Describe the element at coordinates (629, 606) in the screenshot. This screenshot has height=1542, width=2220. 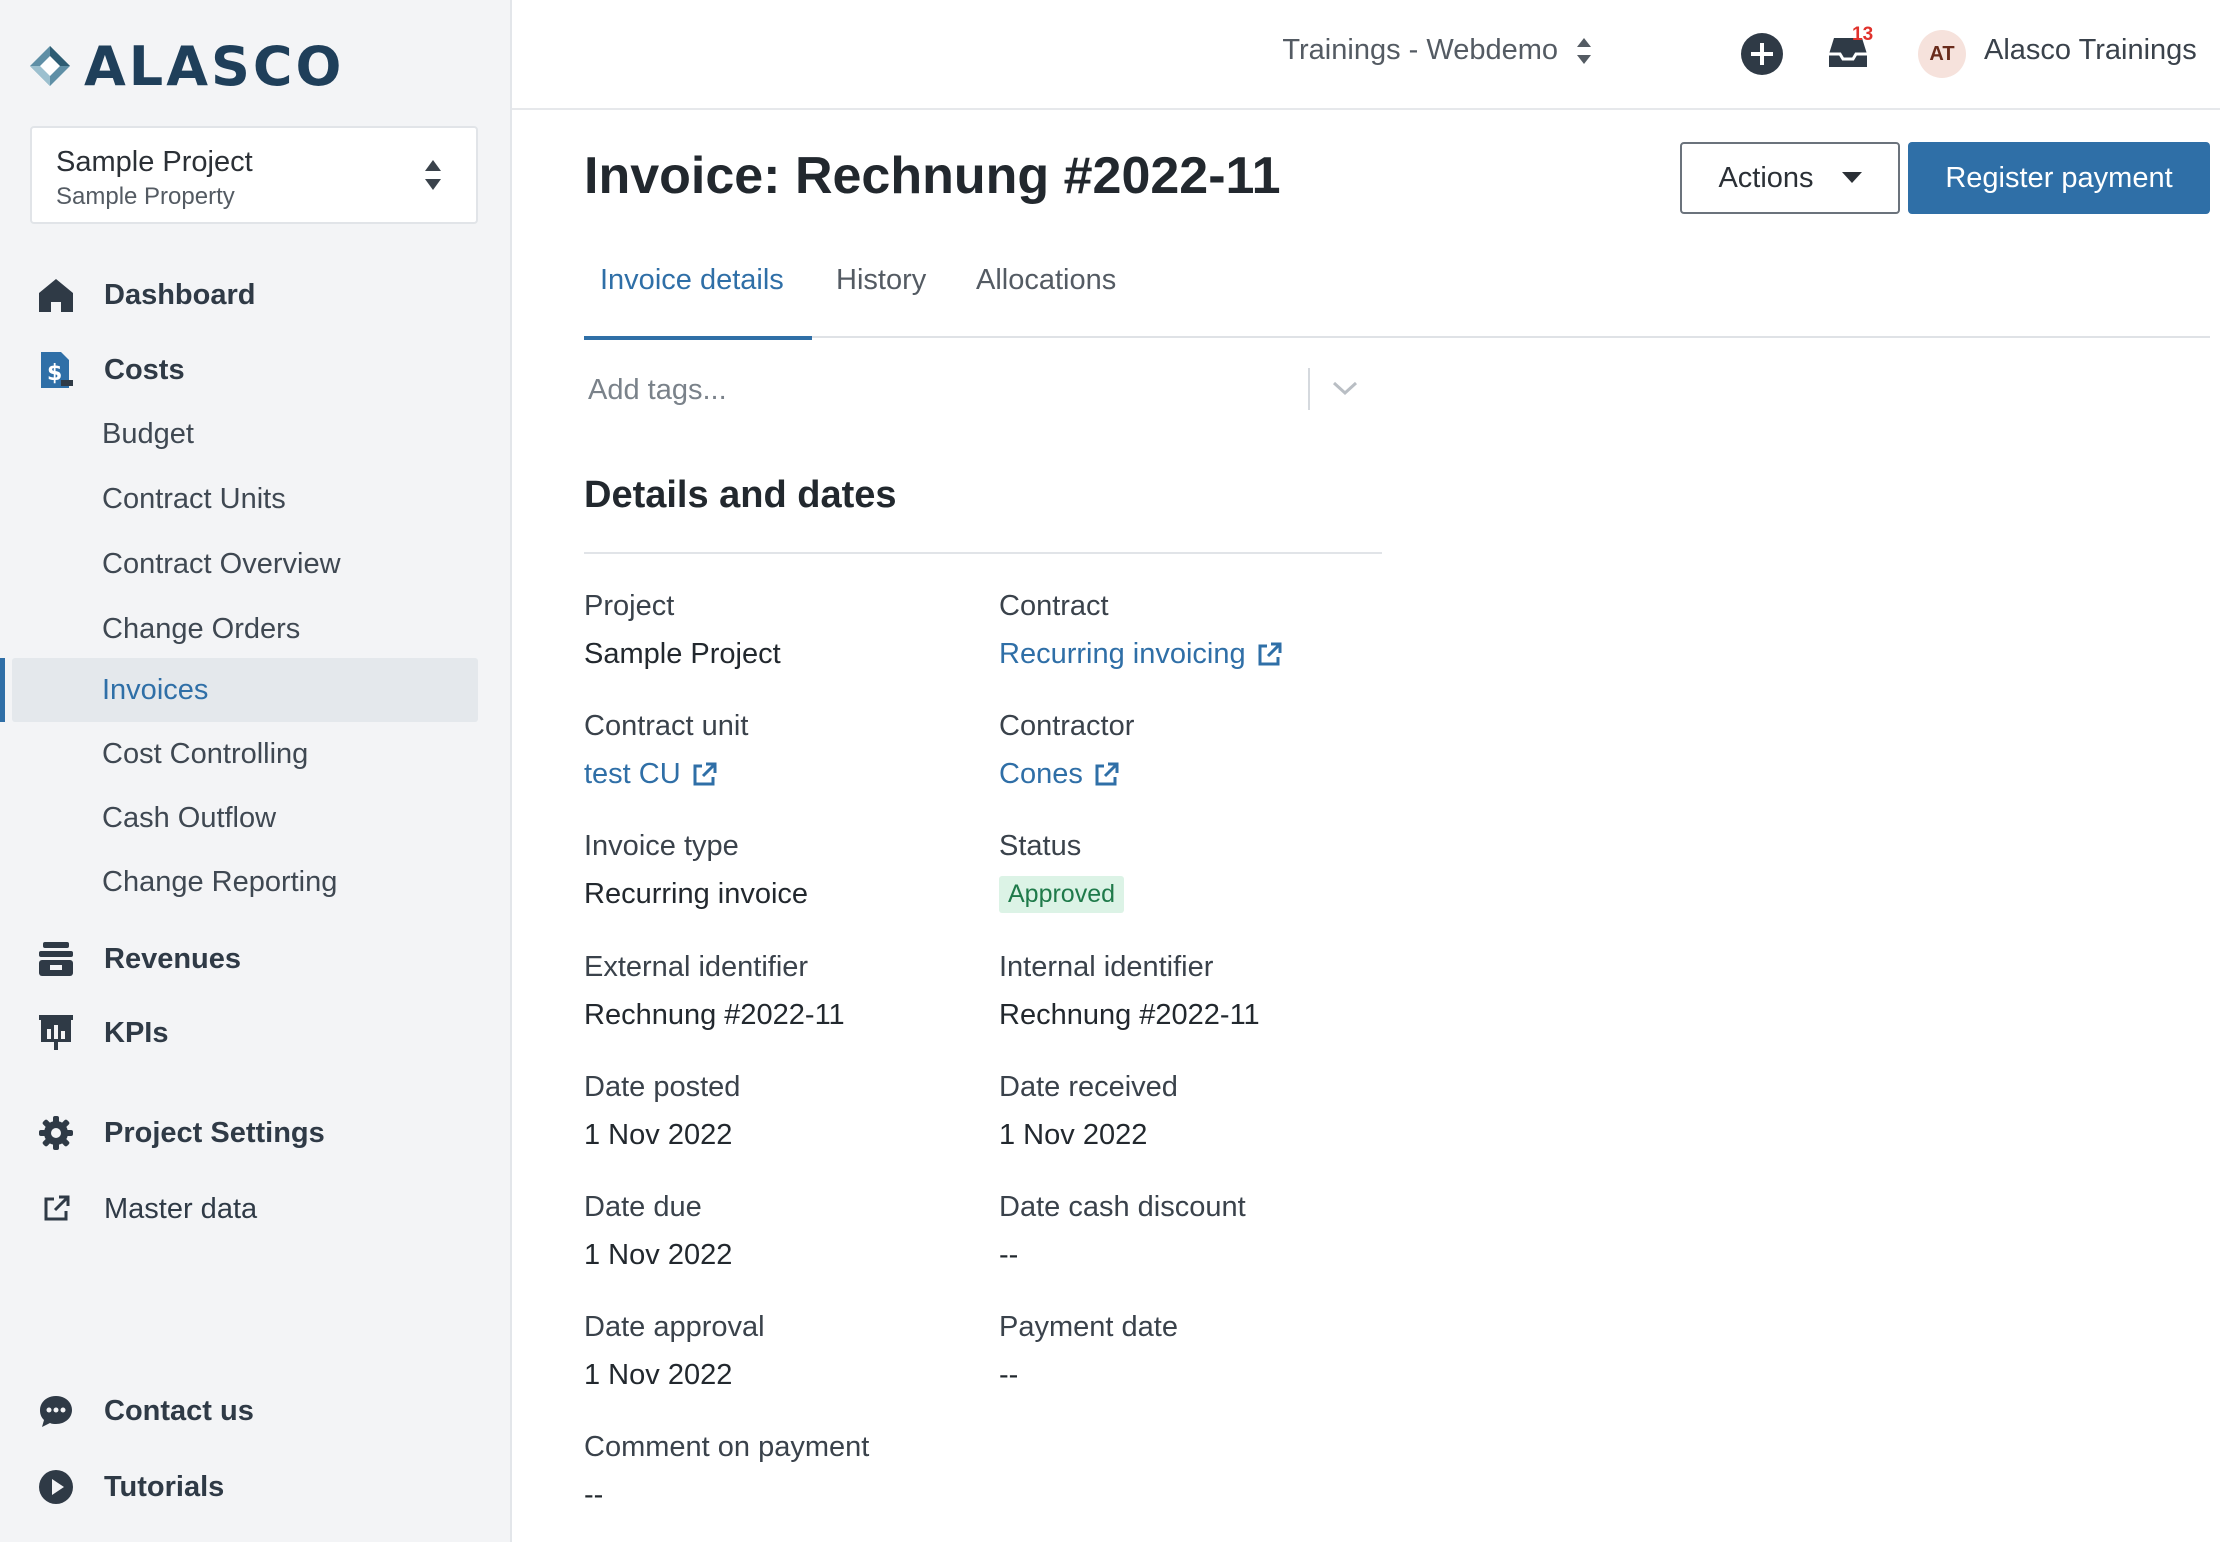
I see `project-label: Project` at that location.